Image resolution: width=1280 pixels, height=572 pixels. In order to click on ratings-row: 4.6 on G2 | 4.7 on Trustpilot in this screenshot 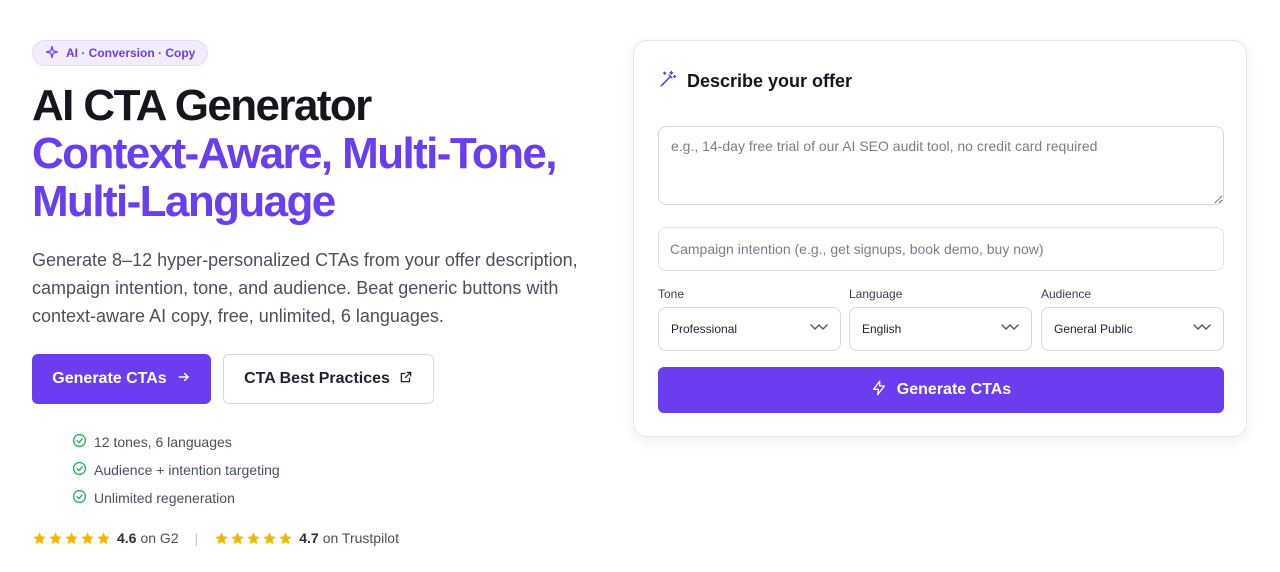, I will do `click(215, 538)`.